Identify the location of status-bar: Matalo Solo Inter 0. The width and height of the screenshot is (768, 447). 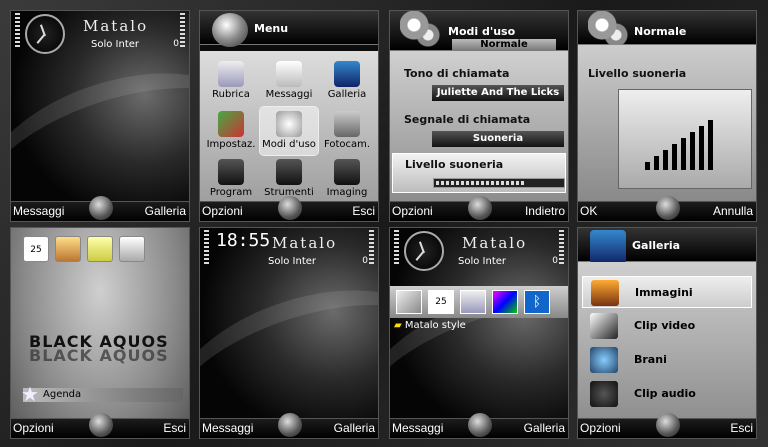
(479, 249).